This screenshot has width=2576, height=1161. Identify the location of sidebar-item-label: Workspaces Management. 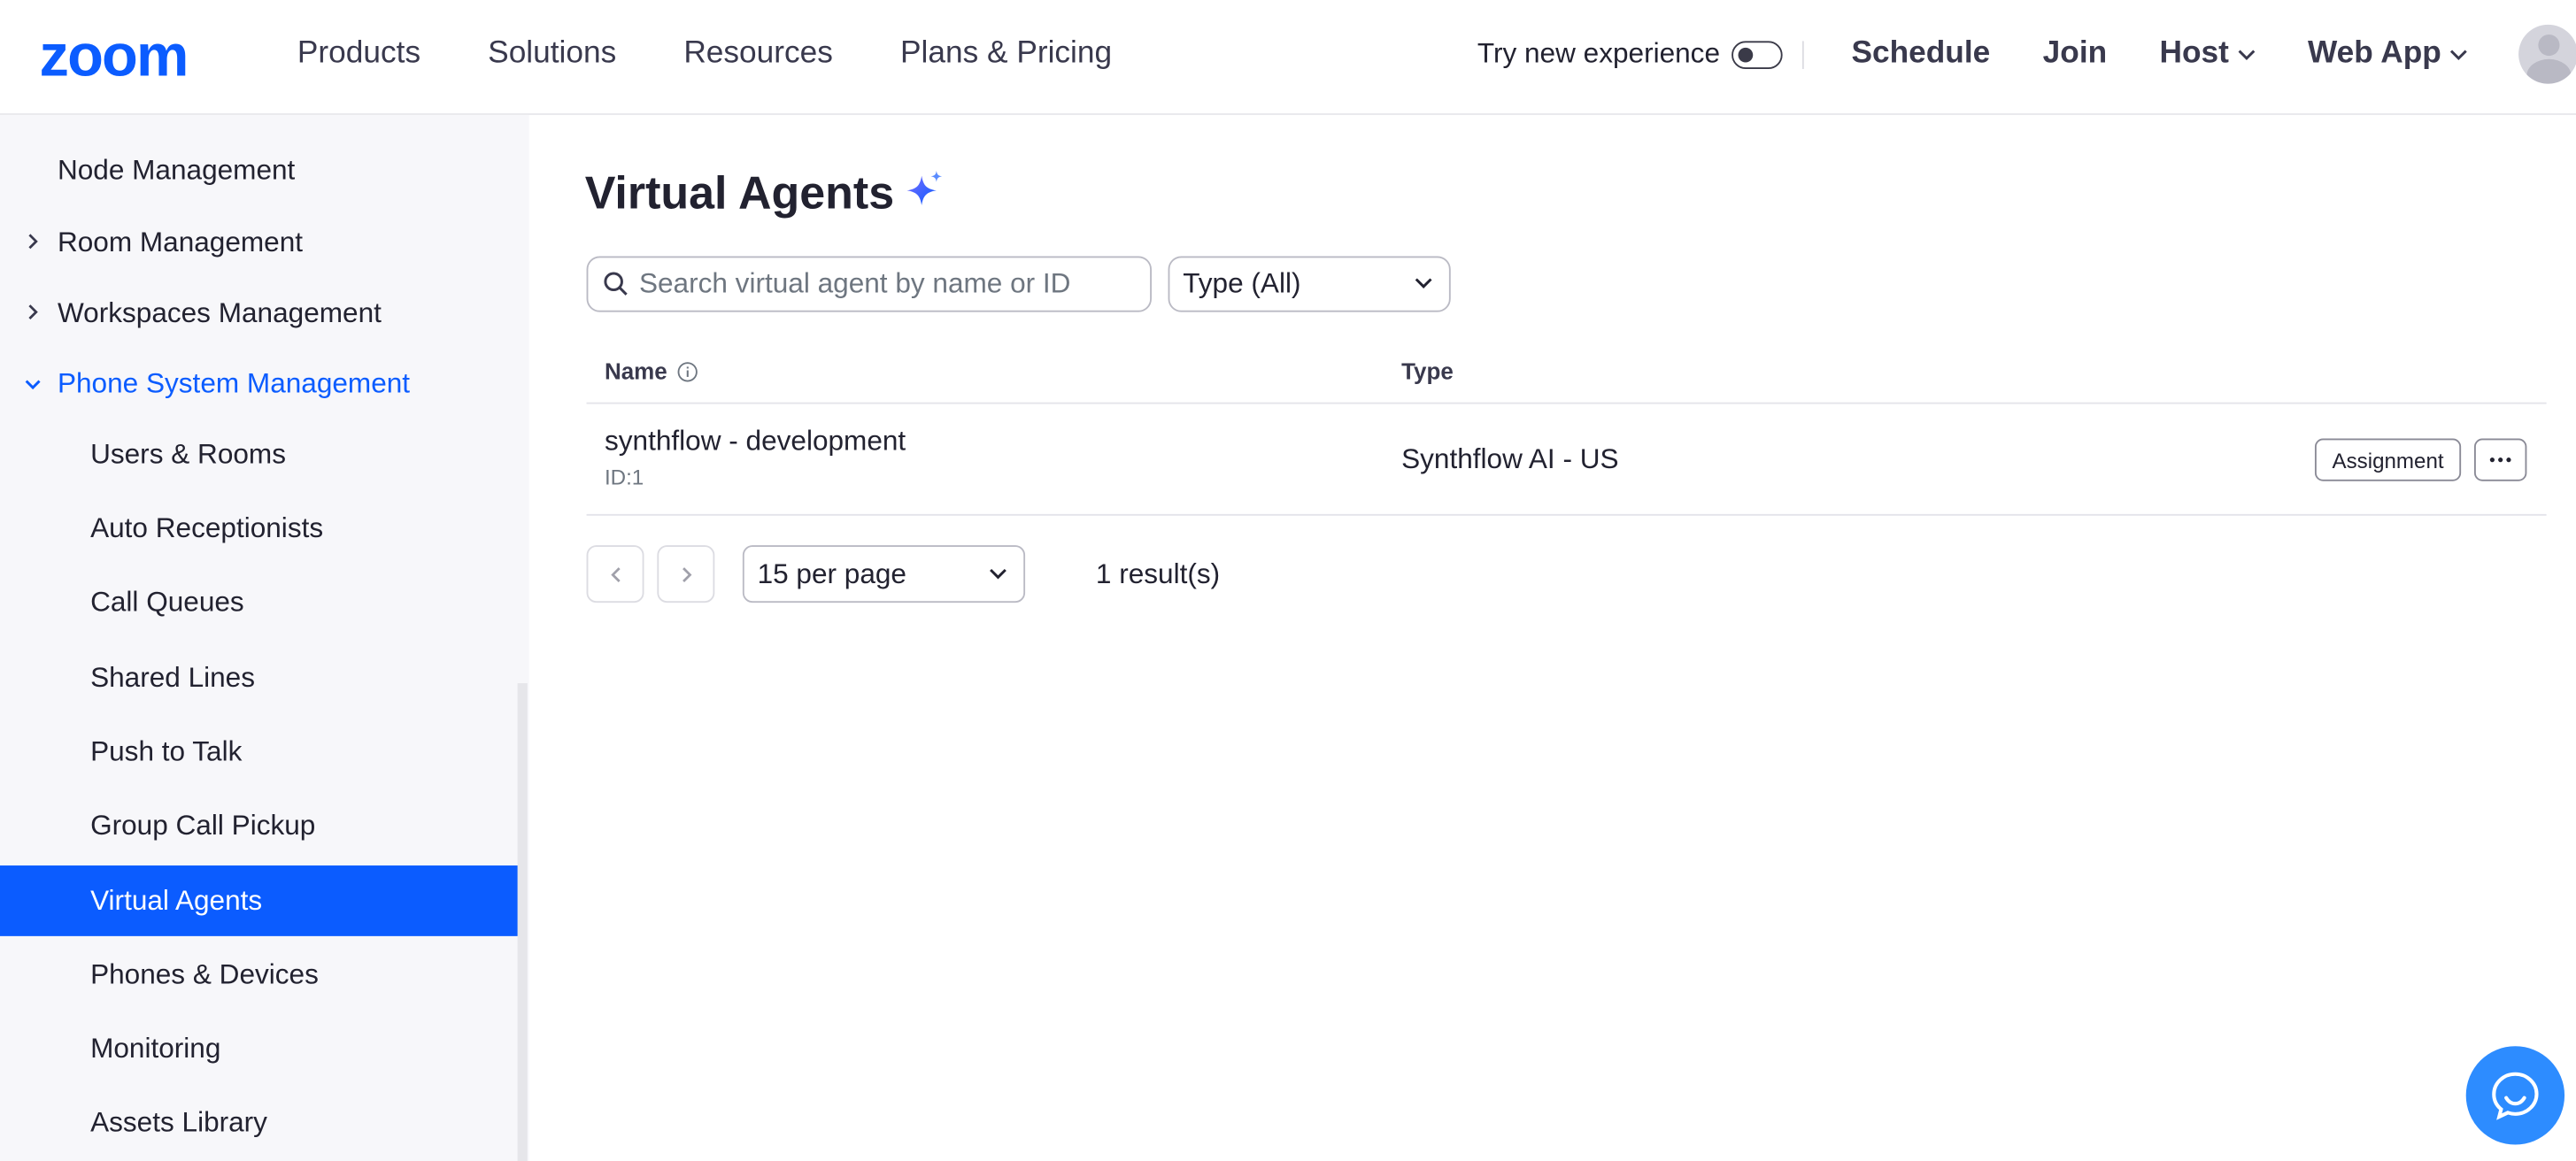
(219, 312).